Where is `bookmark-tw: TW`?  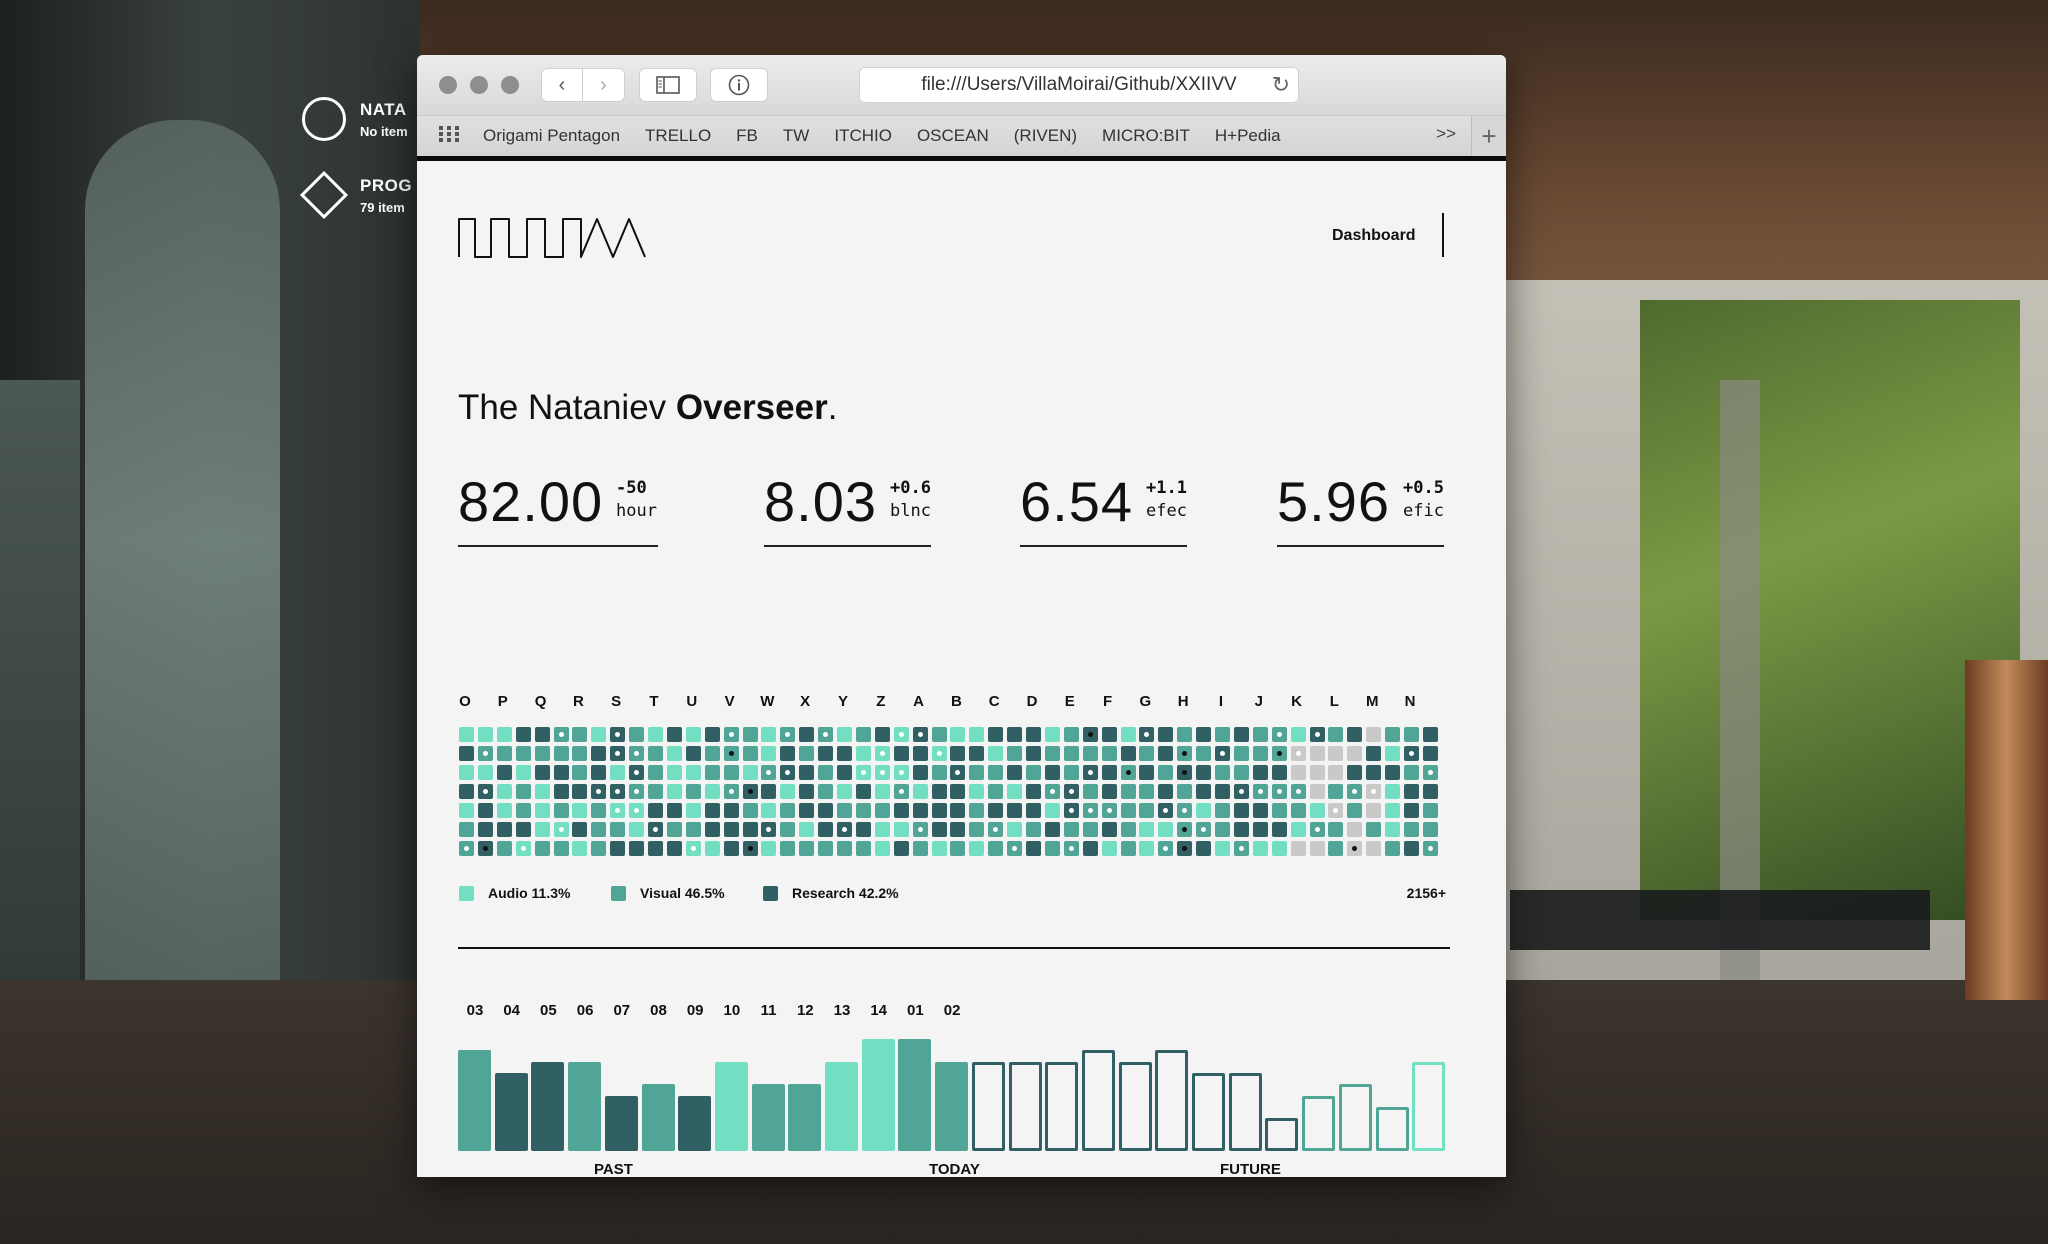 bookmark-tw: TW is located at coordinates (796, 136).